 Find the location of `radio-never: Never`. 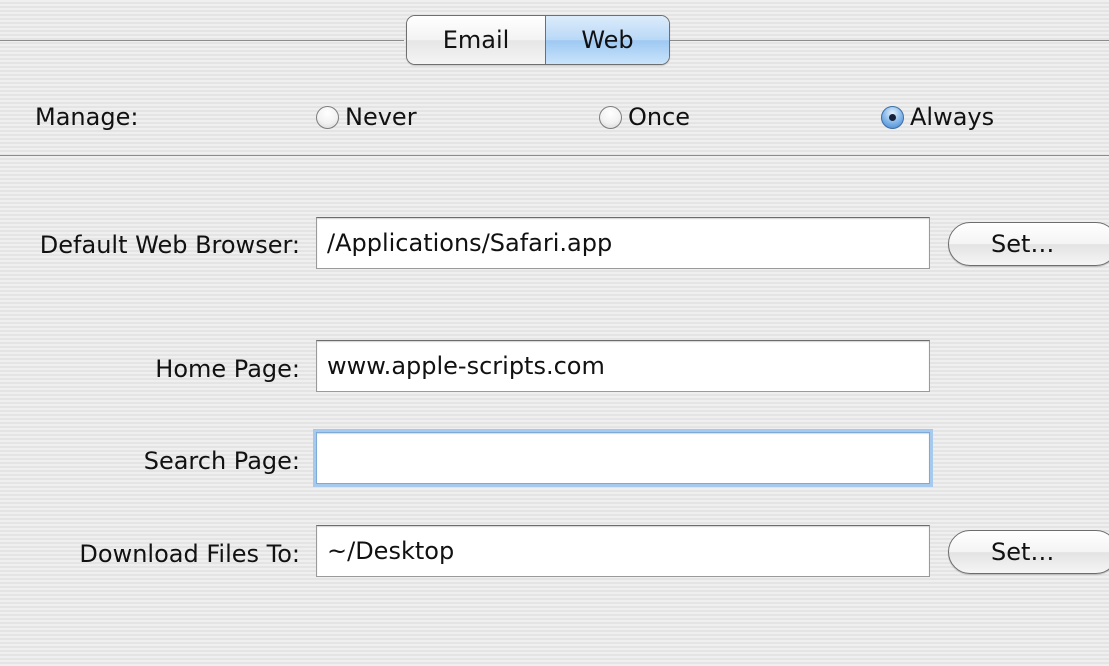

radio-never: Never is located at coordinates (366, 117).